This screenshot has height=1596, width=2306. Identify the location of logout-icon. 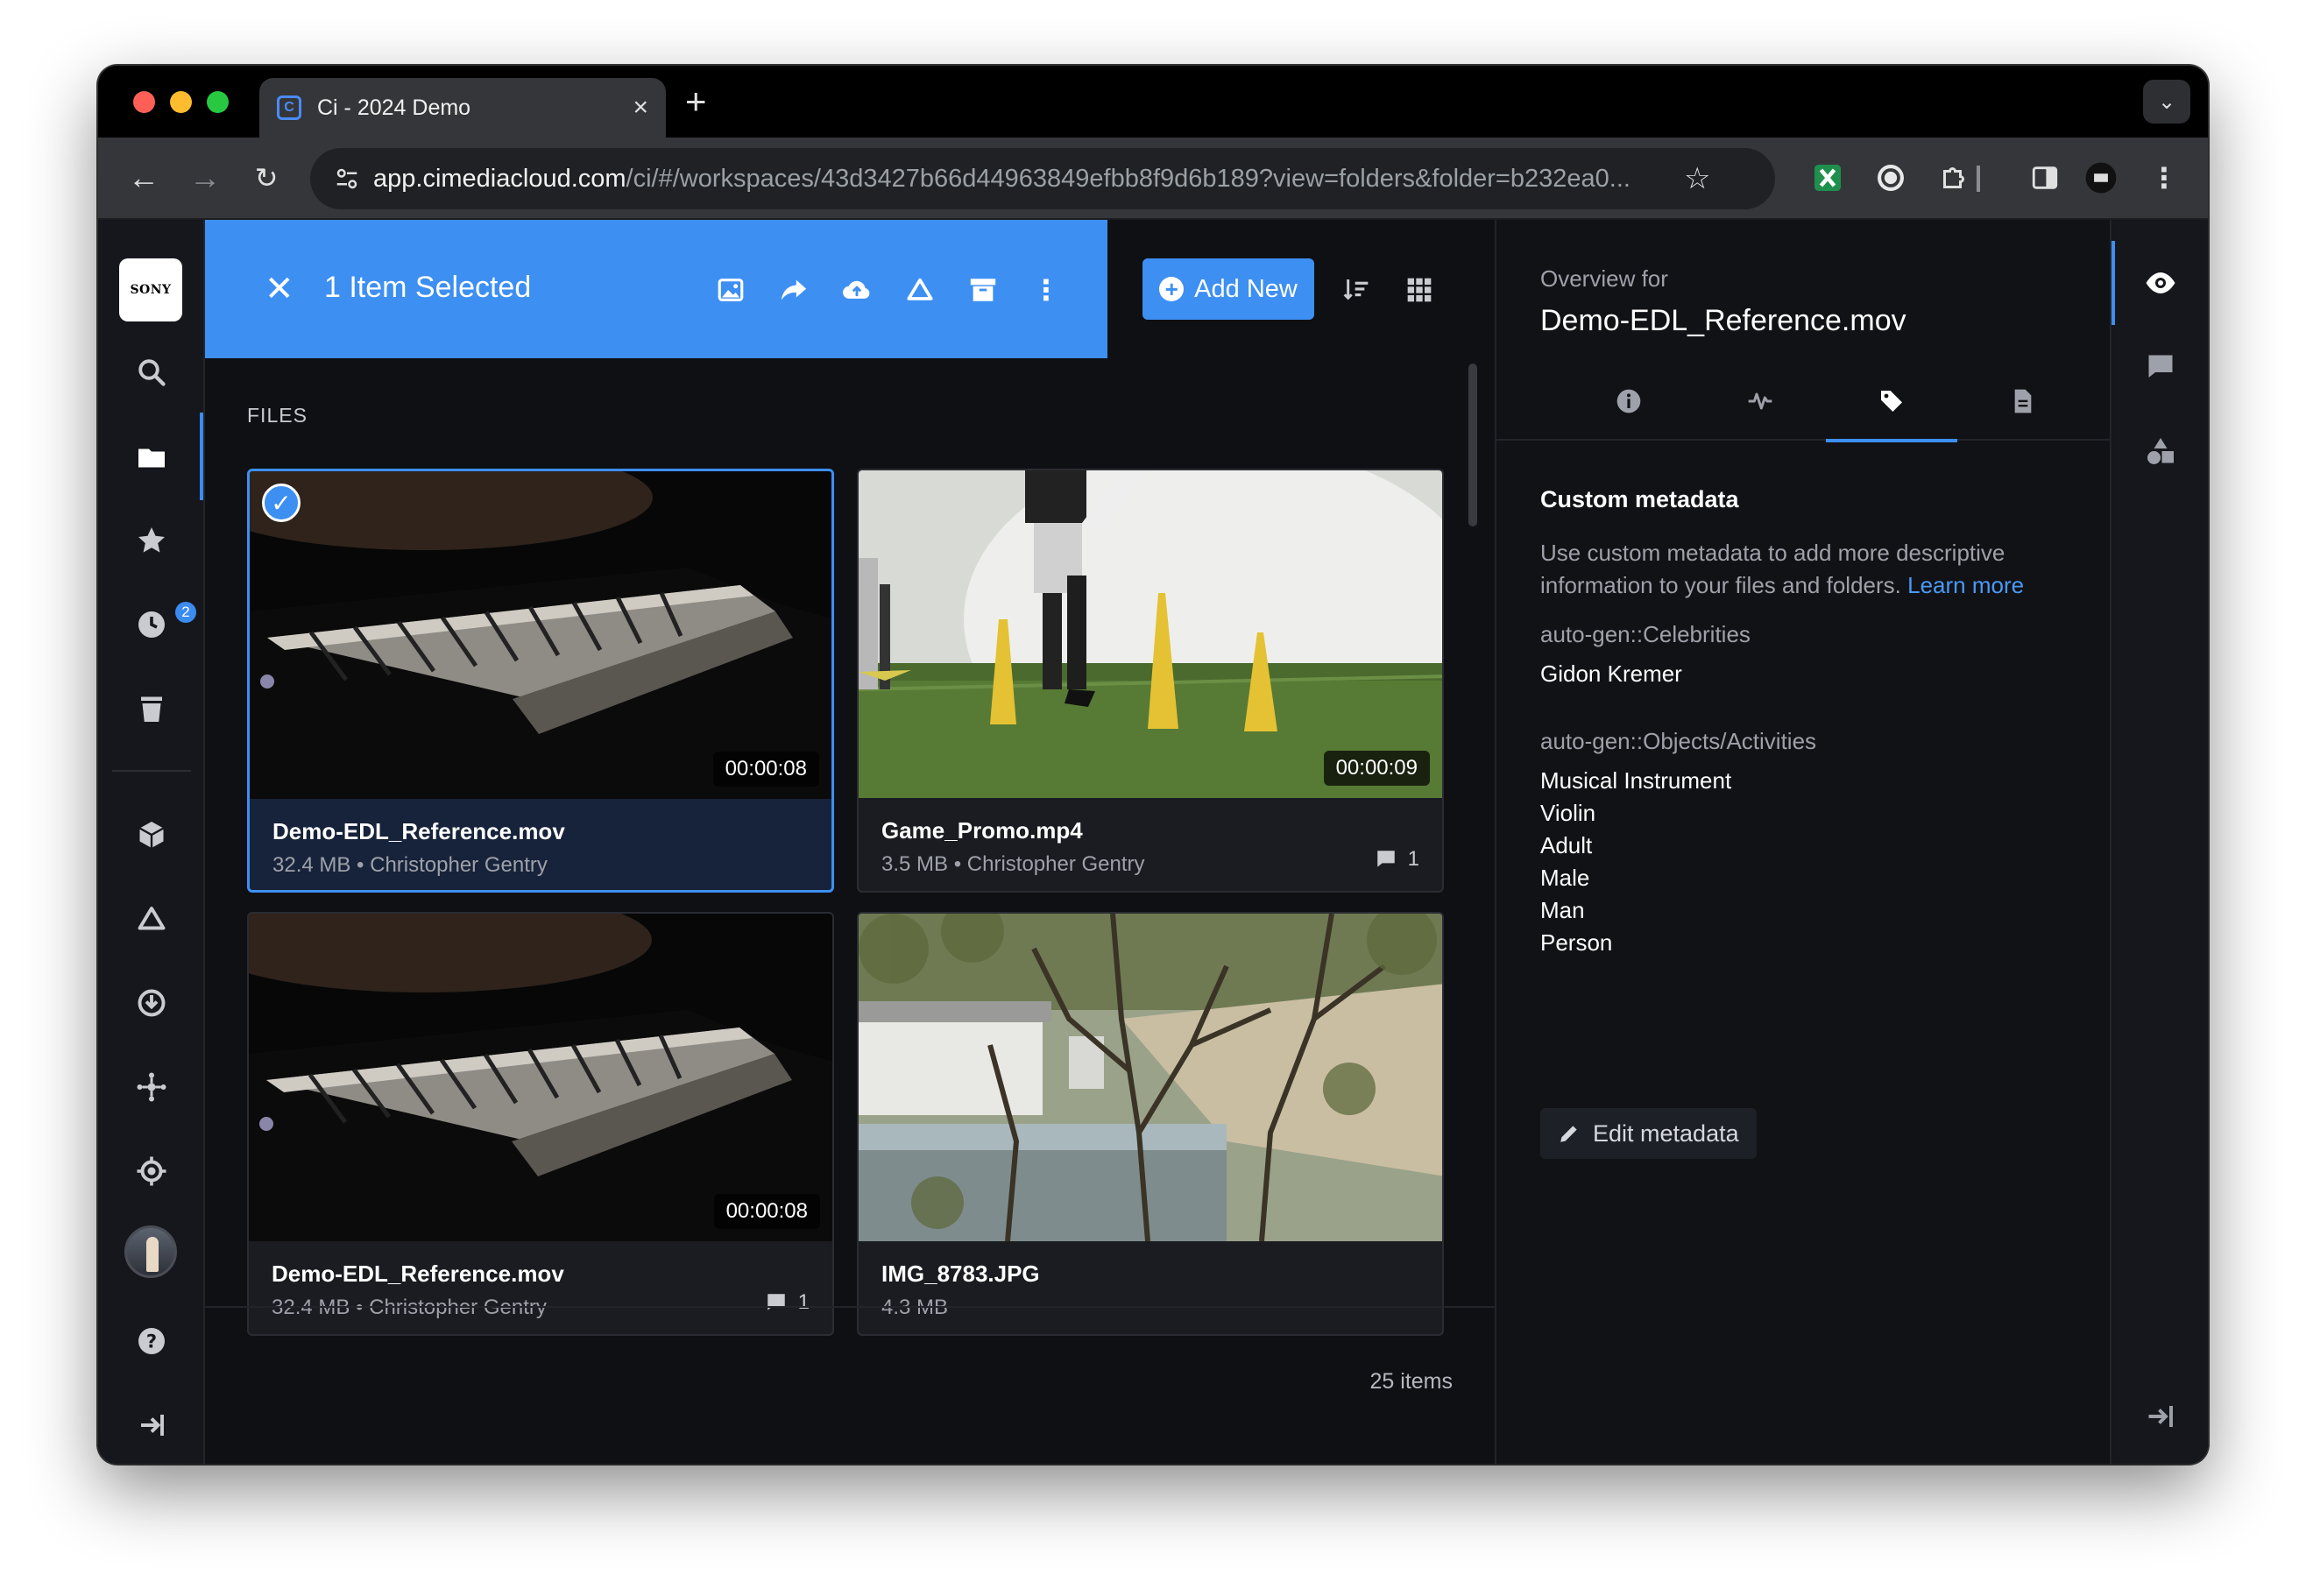
(151, 1425).